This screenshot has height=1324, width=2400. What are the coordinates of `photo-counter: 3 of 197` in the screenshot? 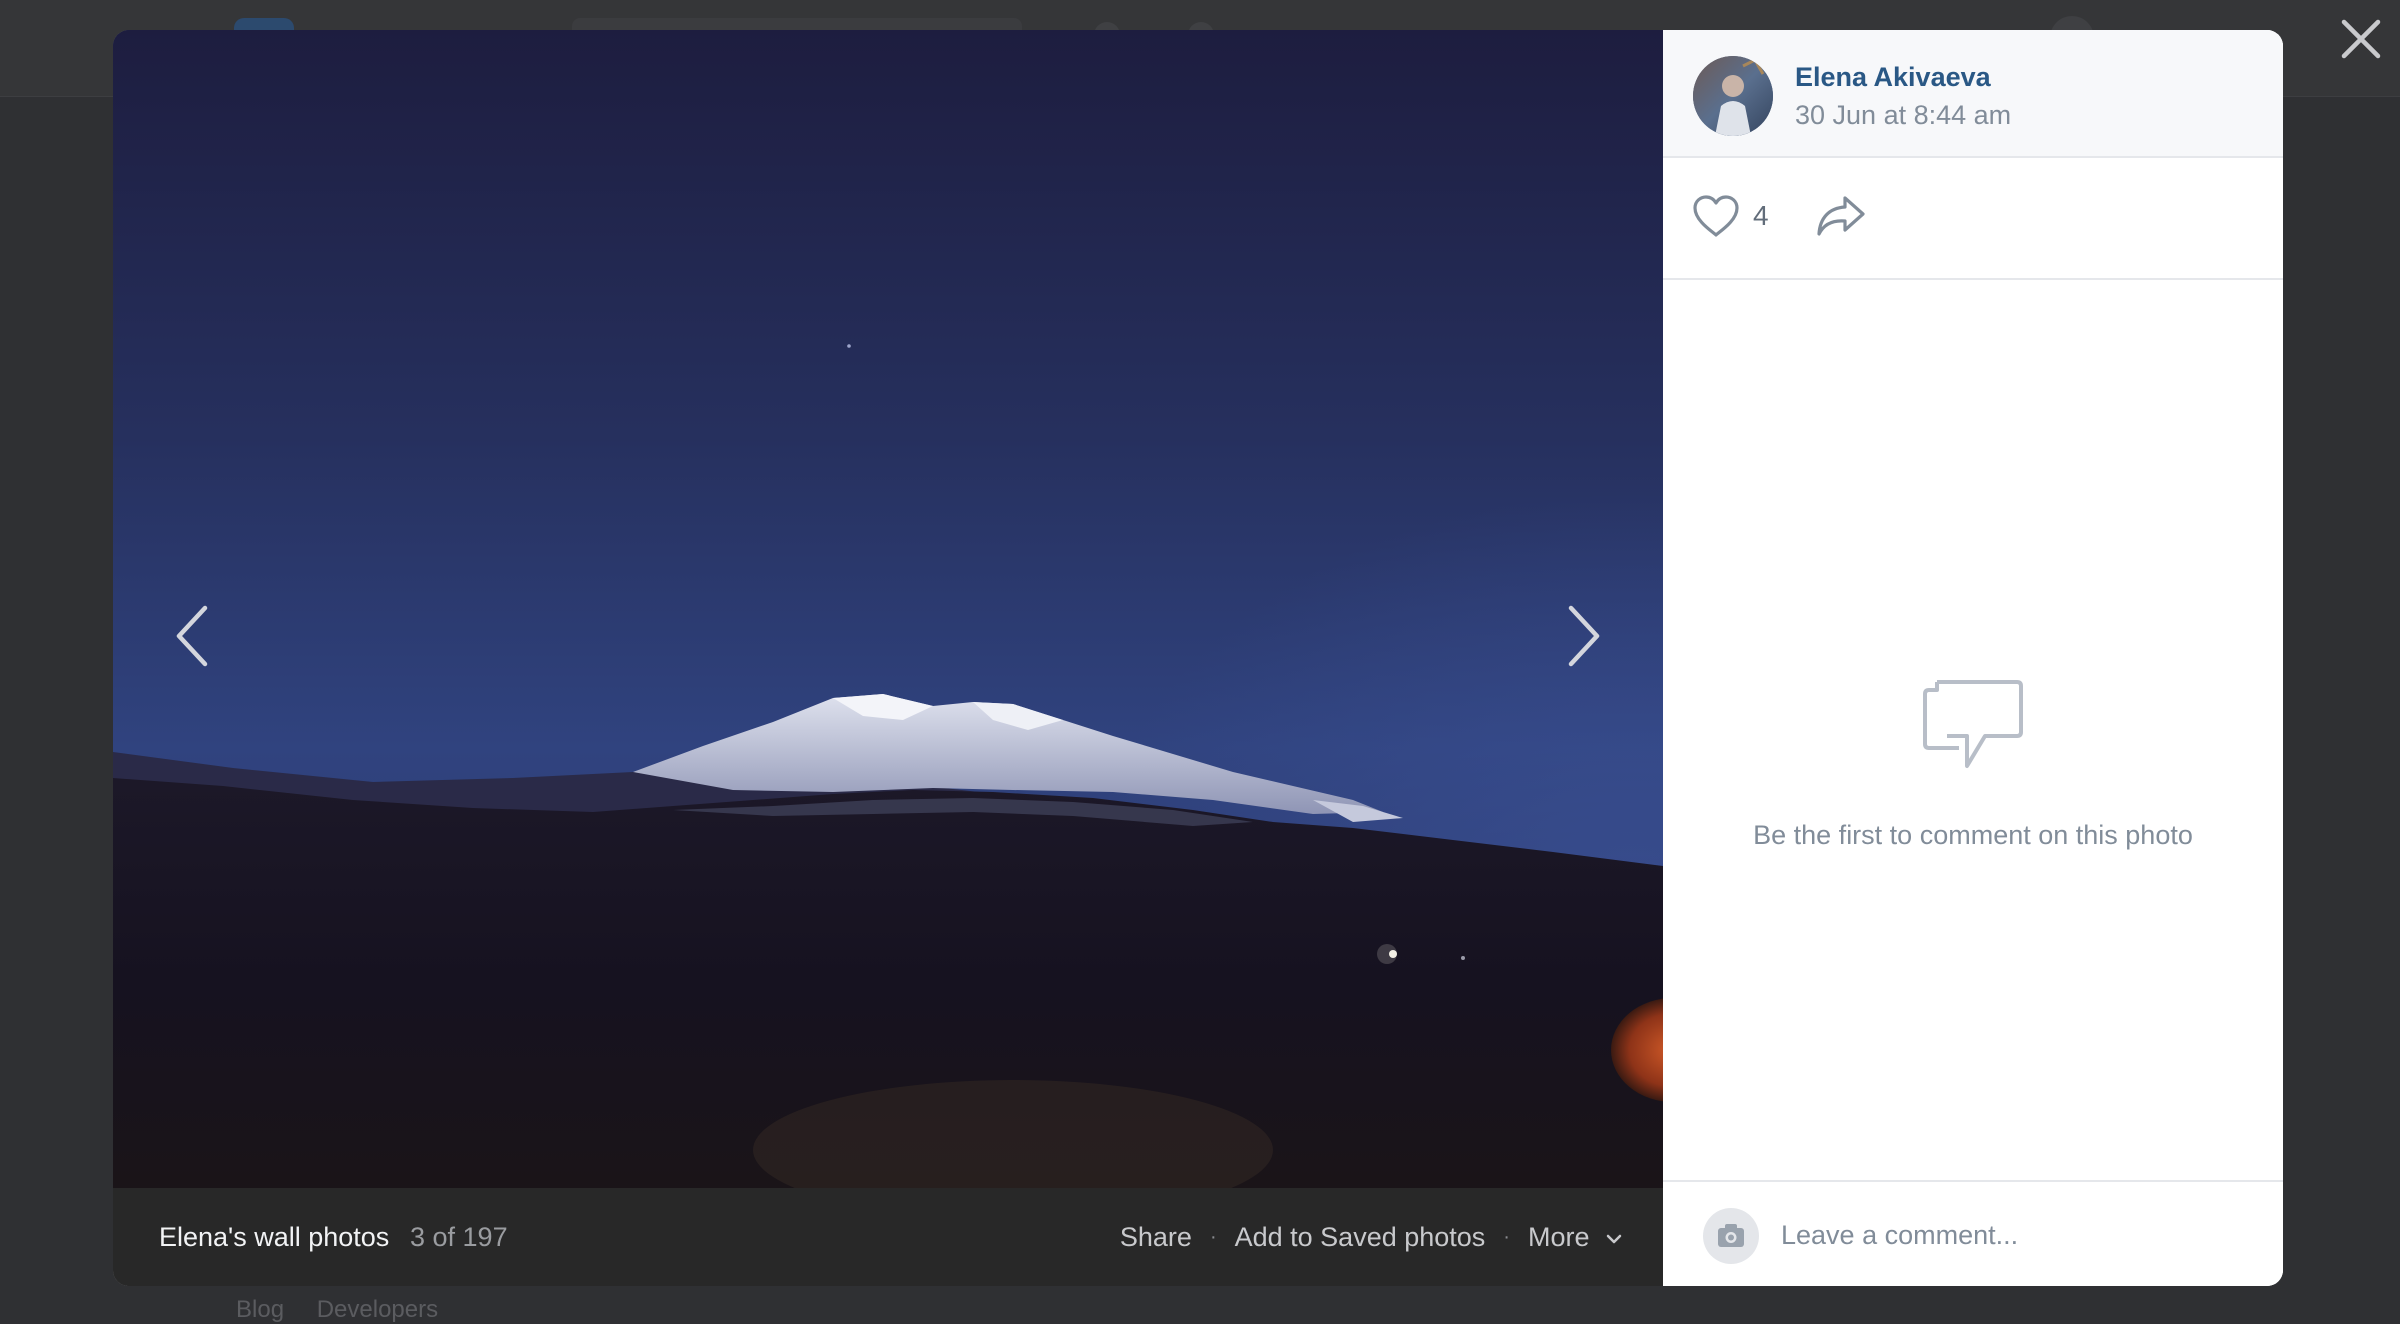 It's located at (459, 1237).